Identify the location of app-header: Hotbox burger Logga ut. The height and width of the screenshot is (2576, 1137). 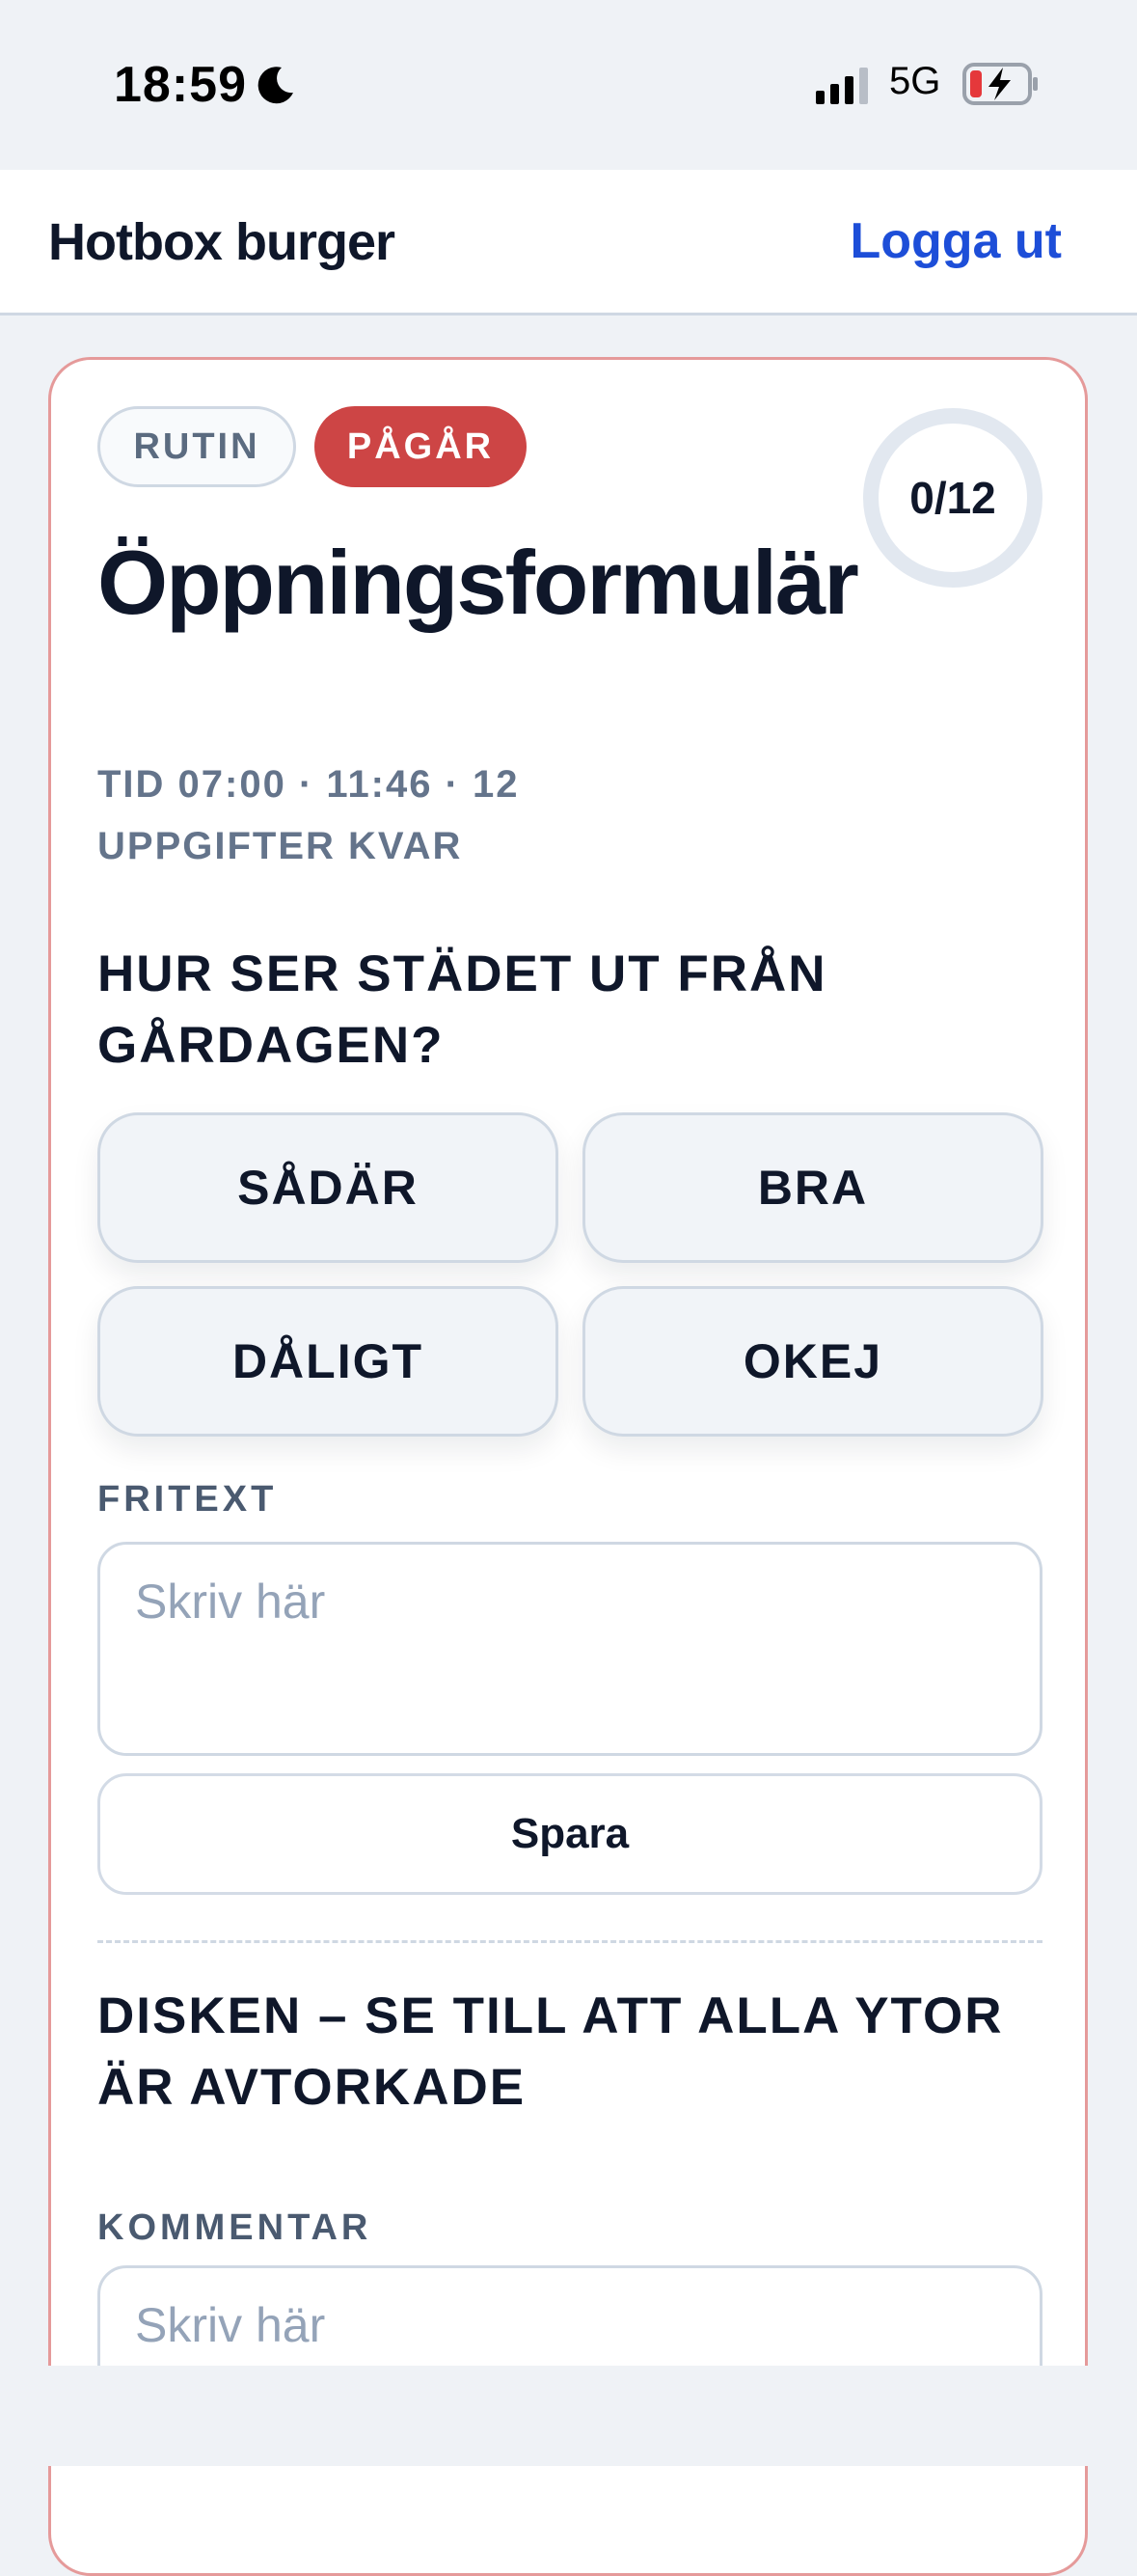
(568, 243).